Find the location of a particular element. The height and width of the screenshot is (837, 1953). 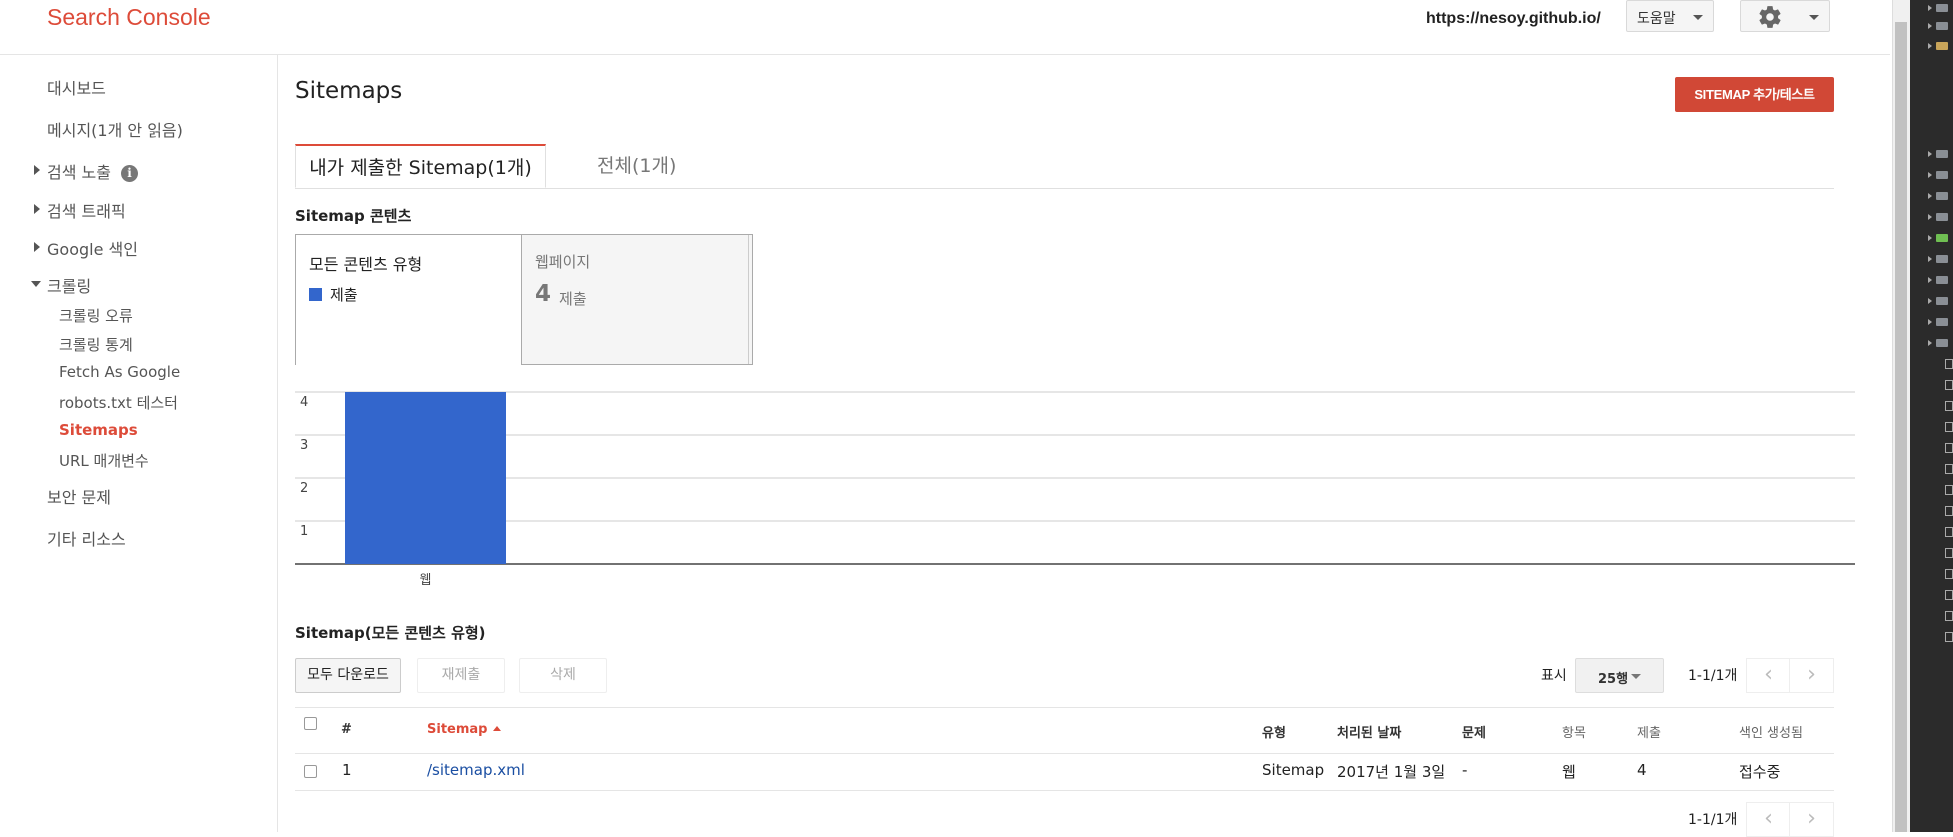

next-page-button: › is located at coordinates (1811, 675).